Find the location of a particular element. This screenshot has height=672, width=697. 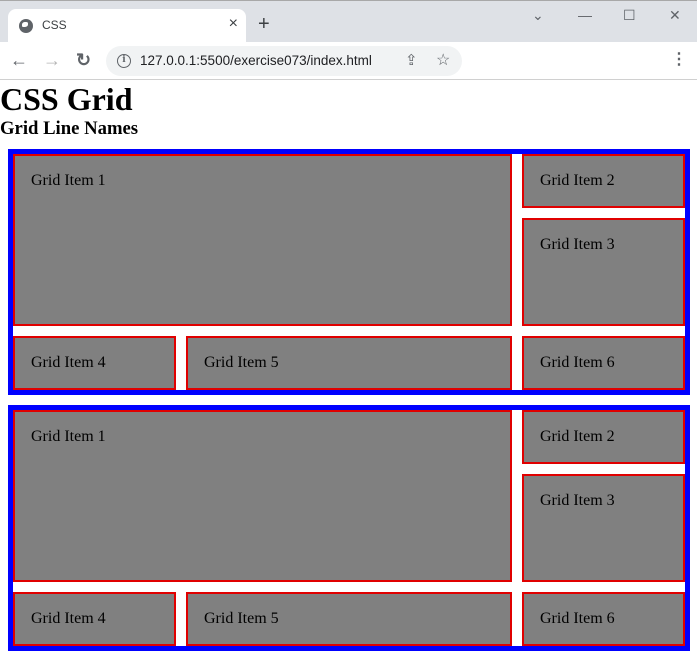

tab-search-icon: ⌄ is located at coordinates (538, 15).